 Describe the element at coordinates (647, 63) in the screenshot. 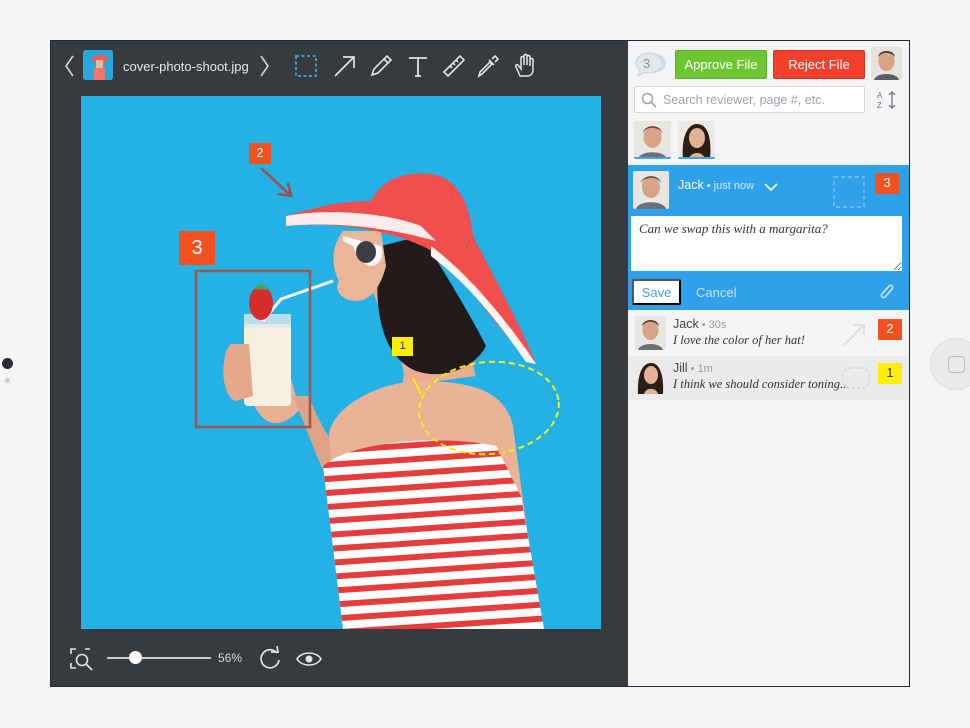

I see `comment-count: 3` at that location.